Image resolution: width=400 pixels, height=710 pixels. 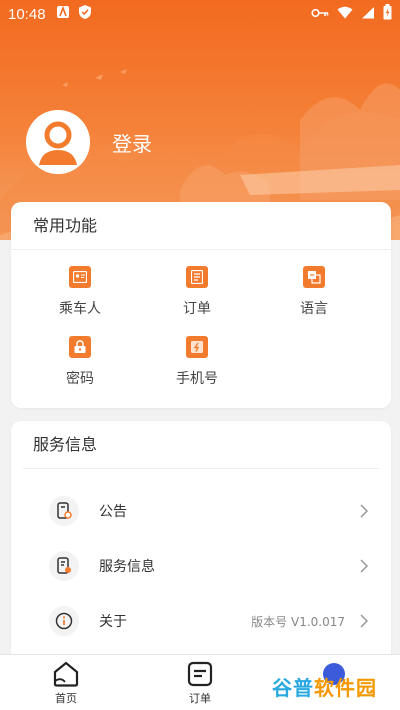 I want to click on language-icon, so click(x=314, y=277).